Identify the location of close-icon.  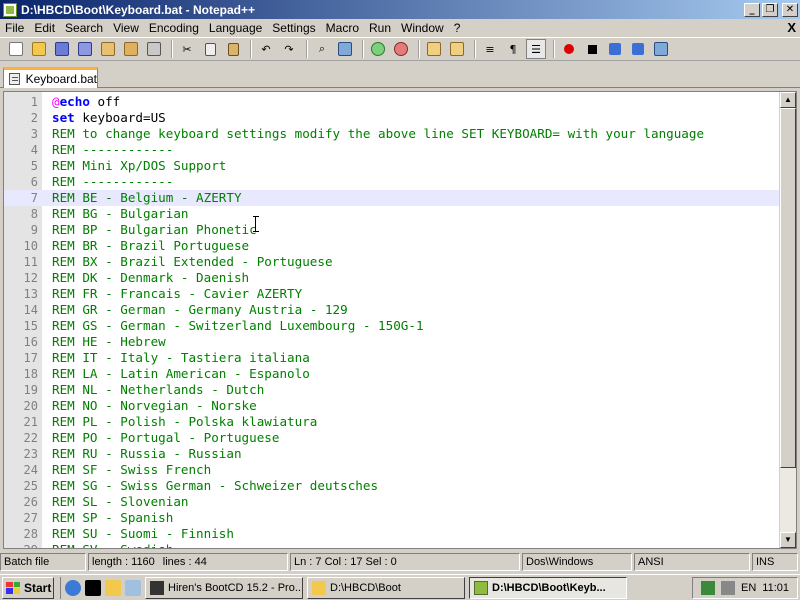
(108, 49).